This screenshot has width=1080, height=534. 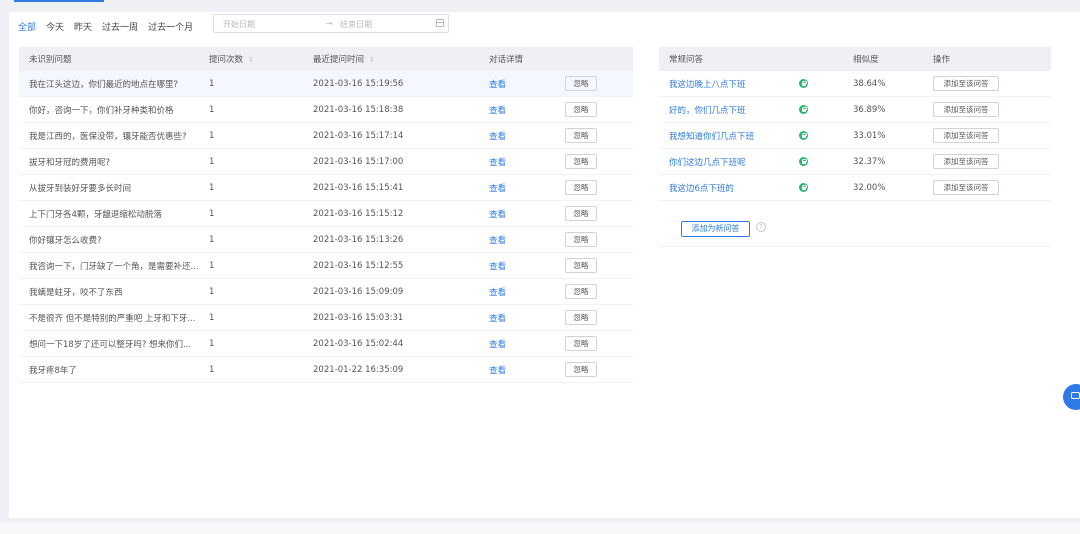 I want to click on qa-link: 我想知道你们几点下班, so click(x=711, y=137).